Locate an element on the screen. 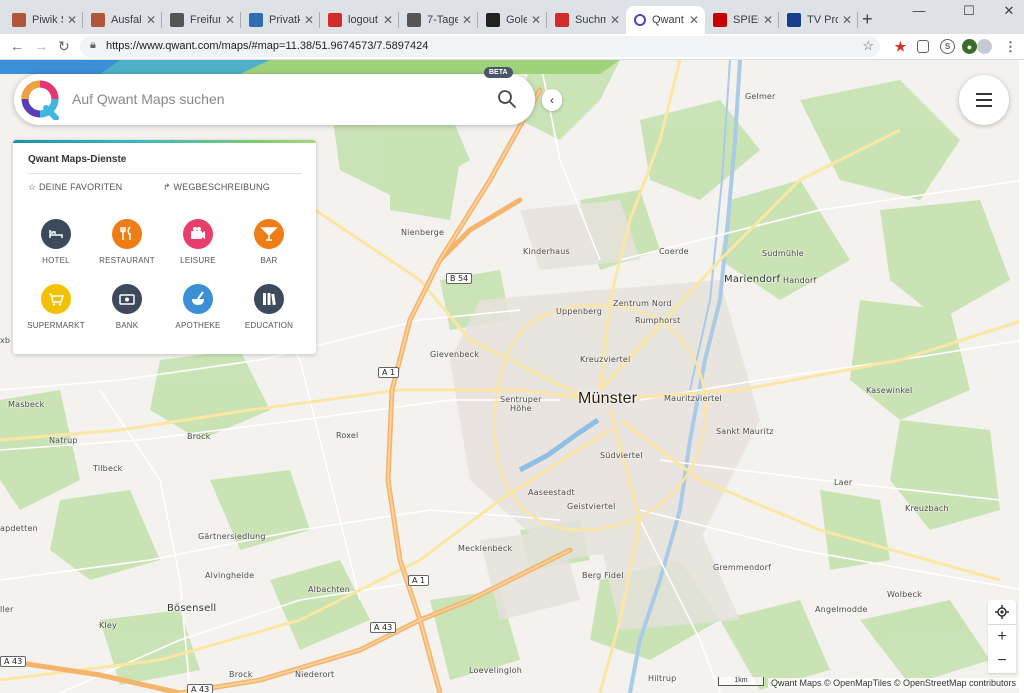 The image size is (1024, 693). place-label: Kreuzbach is located at coordinates (927, 508).